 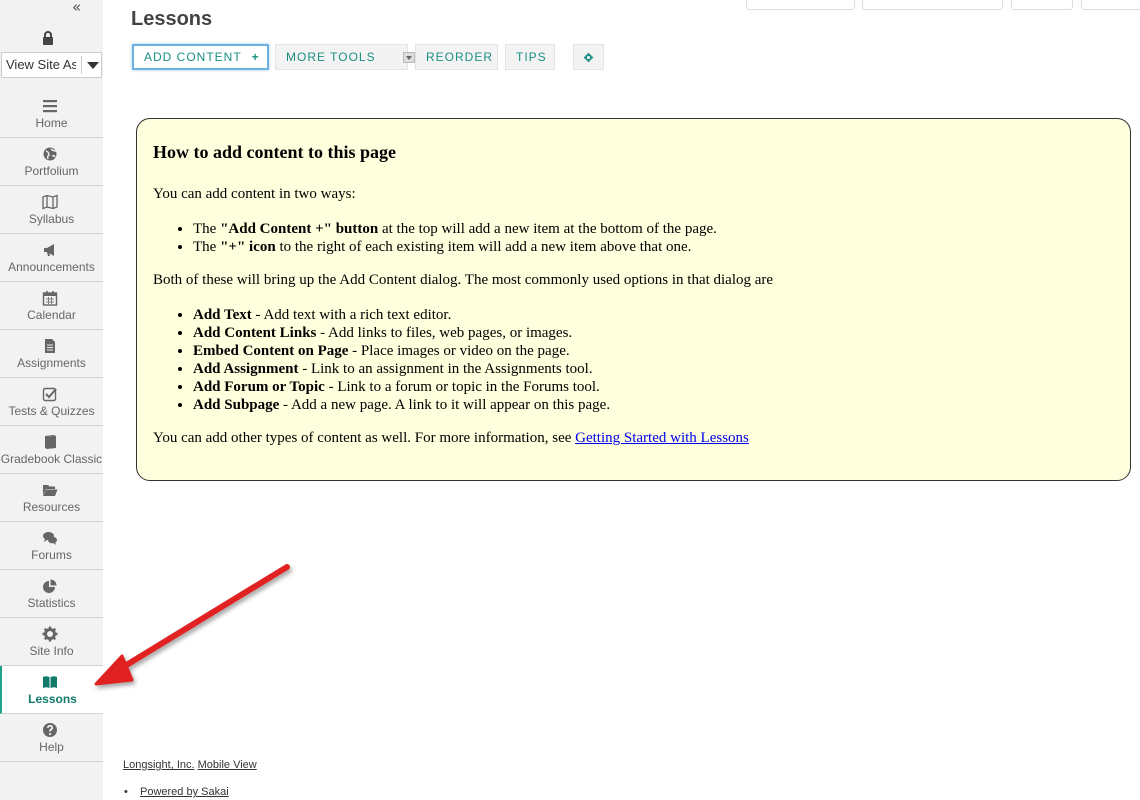 What do you see at coordinates (51, 114) in the screenshot?
I see `sidebar-item-home: Home` at bounding box center [51, 114].